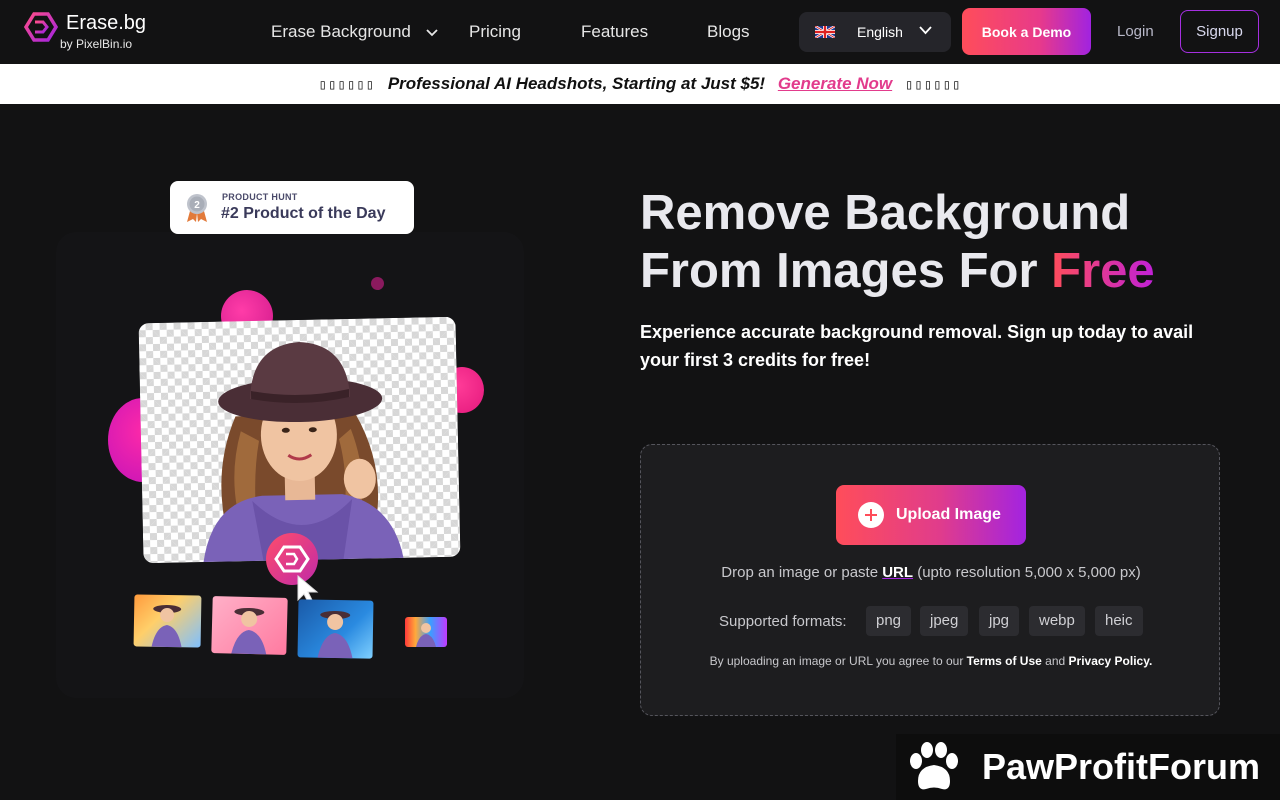 This screenshot has height=800, width=1280. What do you see at coordinates (885, 213) in the screenshot?
I see `headline-line-1: Remove Background` at bounding box center [885, 213].